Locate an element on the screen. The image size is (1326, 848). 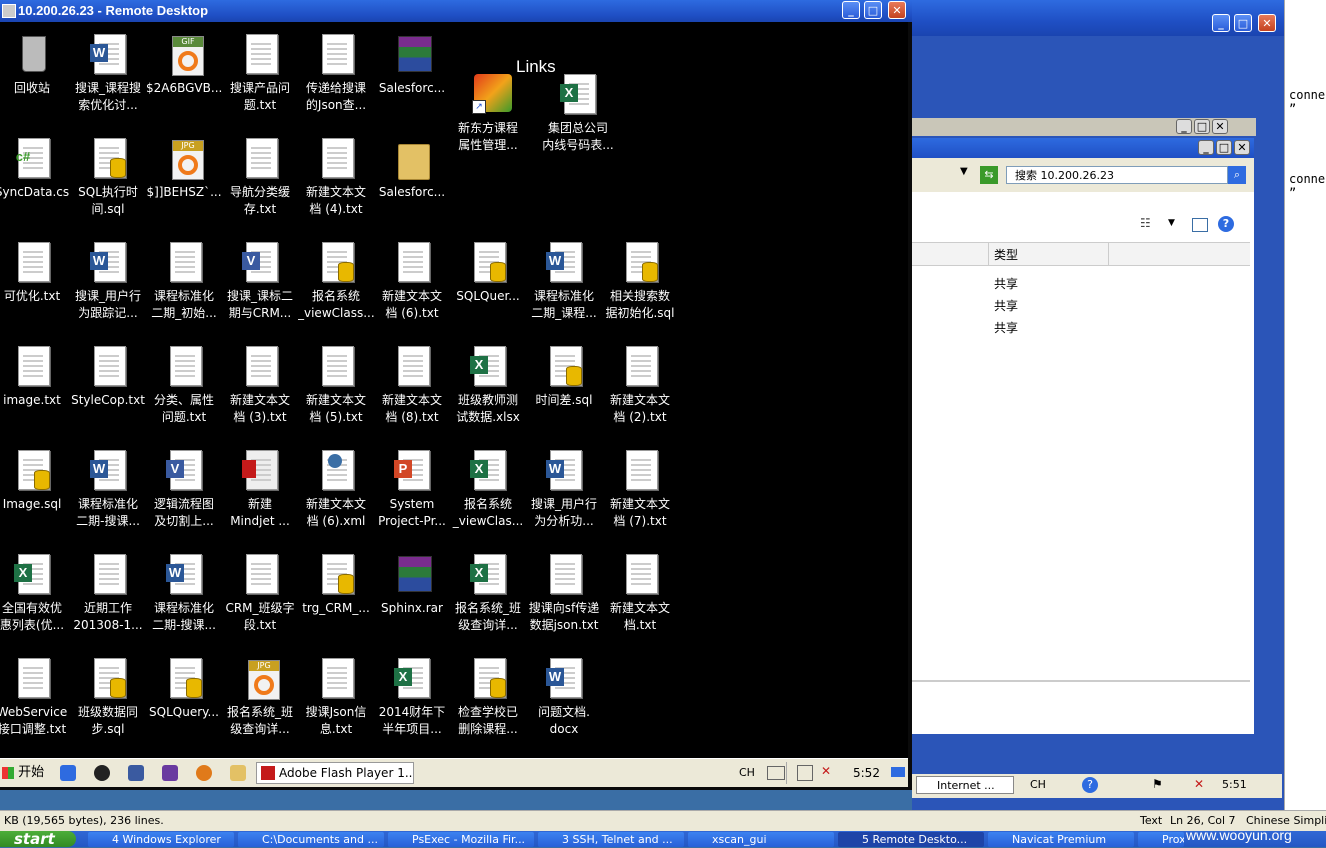
code-editor-strip: conne ” conne ” is located at coordinates (1305, 405).